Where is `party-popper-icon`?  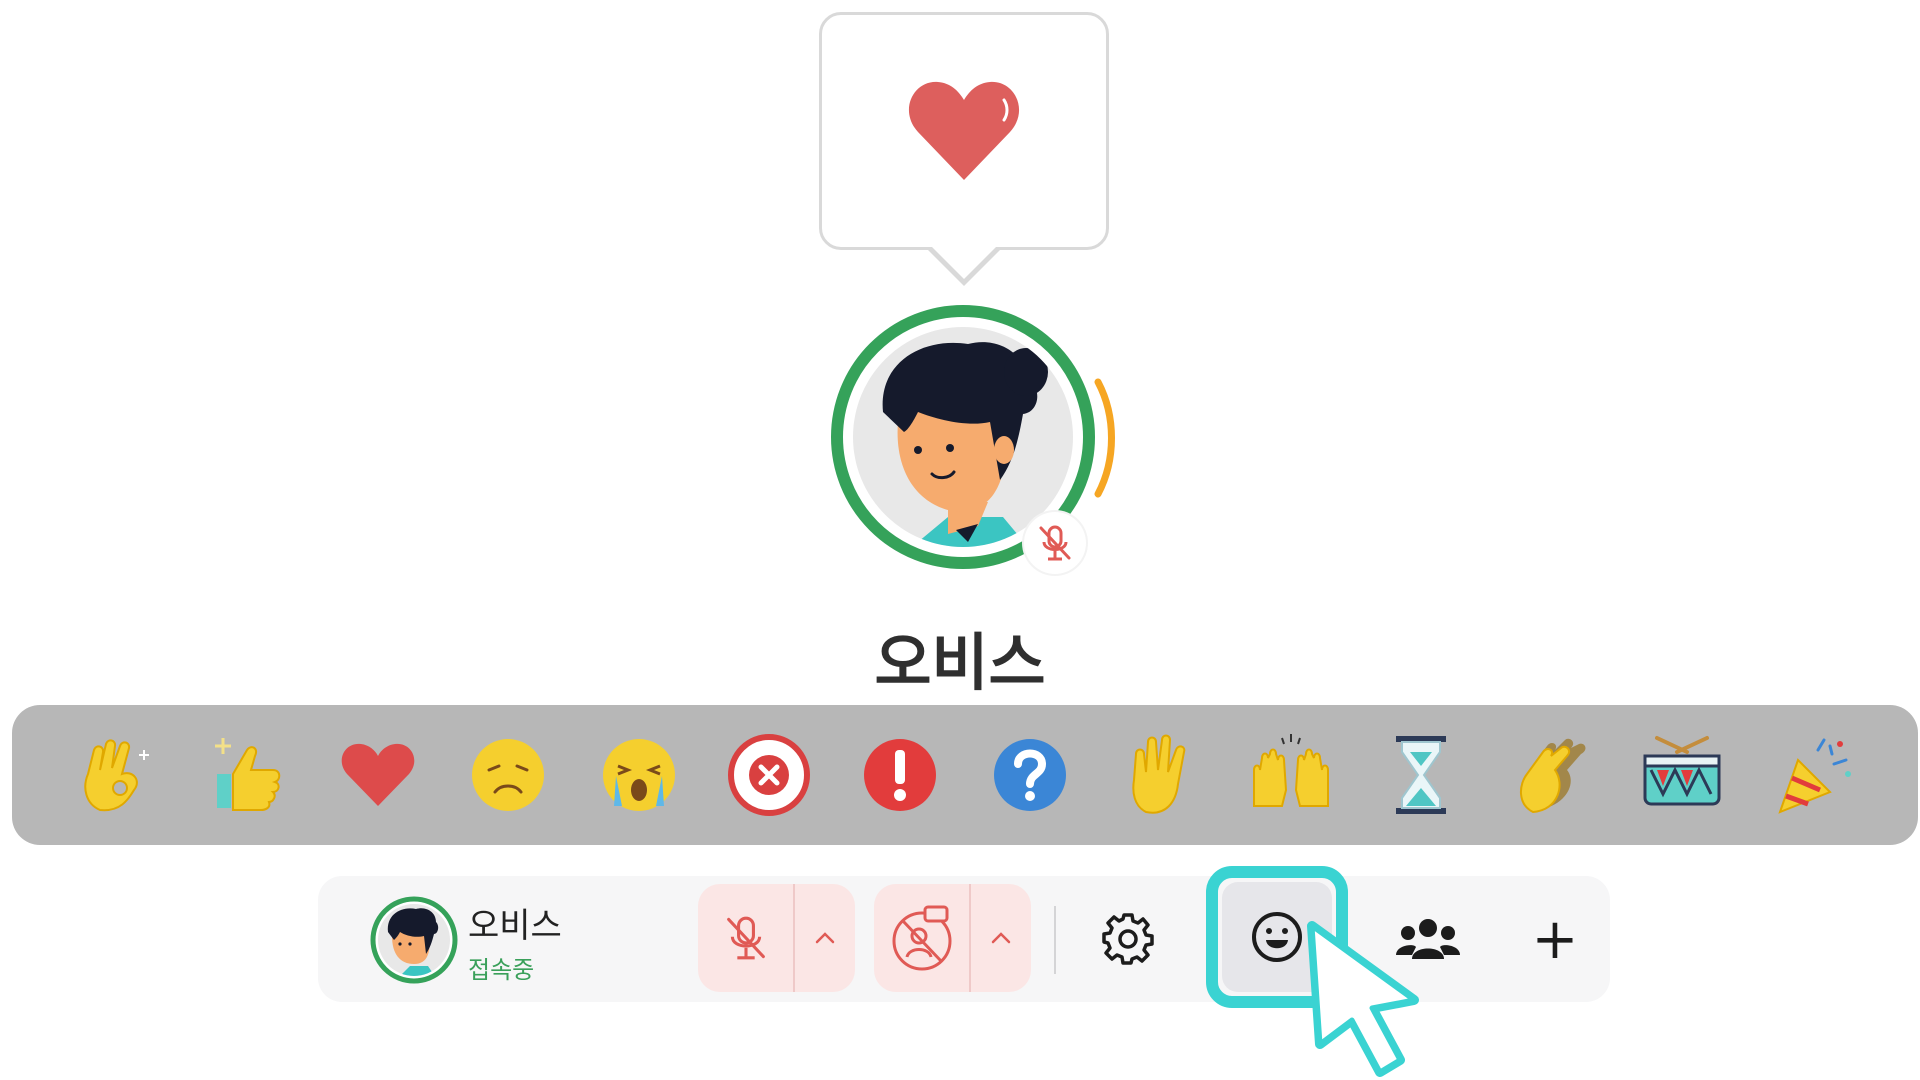
party-popper-icon is located at coordinates (1814, 776).